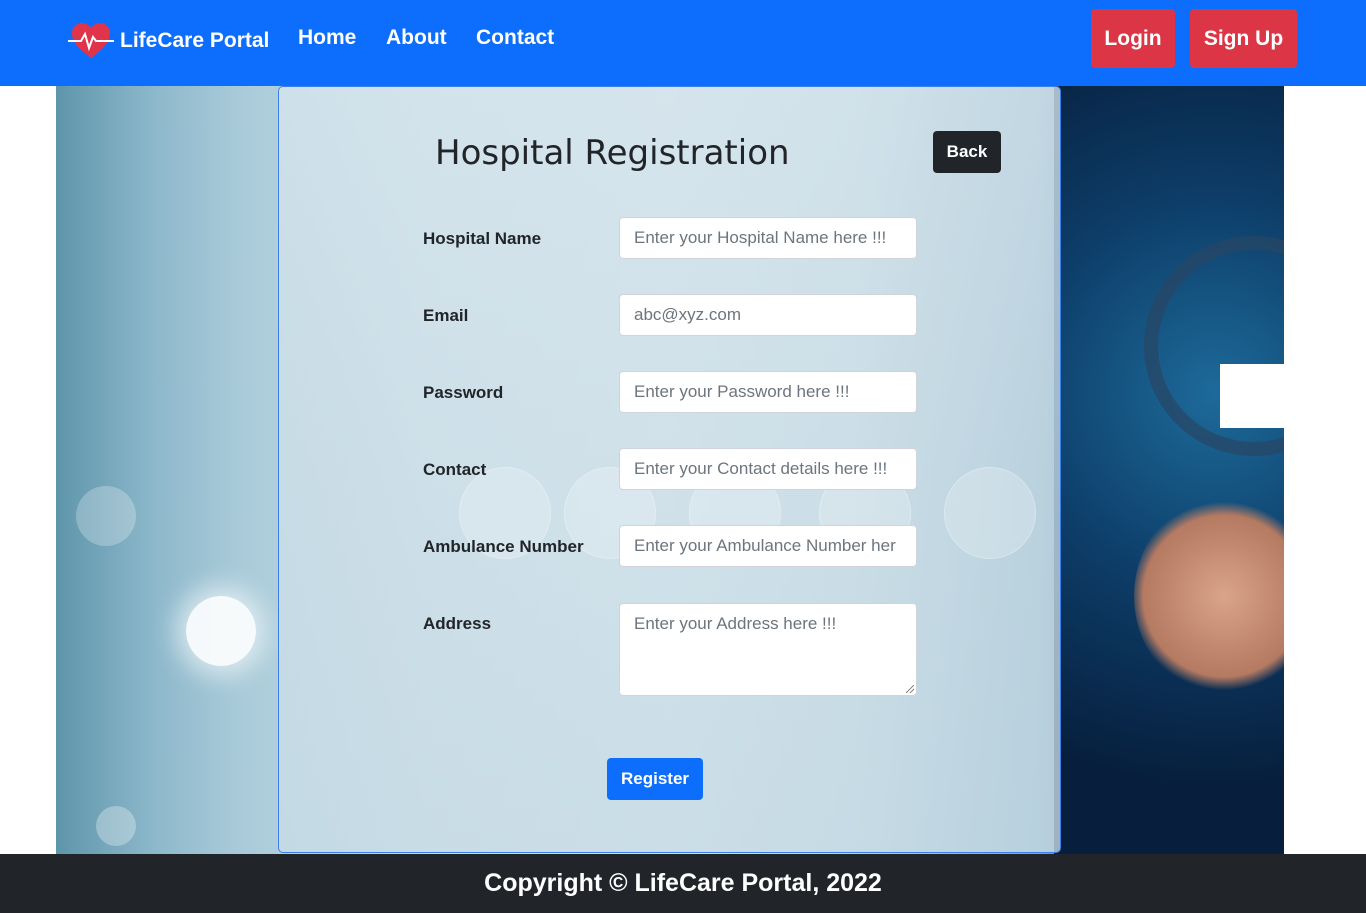 The height and width of the screenshot is (913, 1366). I want to click on login-button: Login, so click(1133, 38).